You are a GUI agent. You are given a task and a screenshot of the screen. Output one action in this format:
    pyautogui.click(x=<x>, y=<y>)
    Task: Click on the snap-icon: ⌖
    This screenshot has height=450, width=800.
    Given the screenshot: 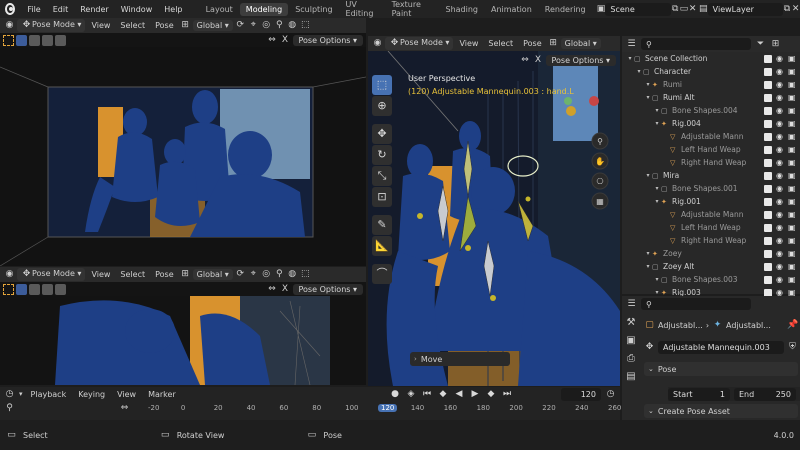 What is the action you would take?
    pyautogui.click(x=253, y=274)
    